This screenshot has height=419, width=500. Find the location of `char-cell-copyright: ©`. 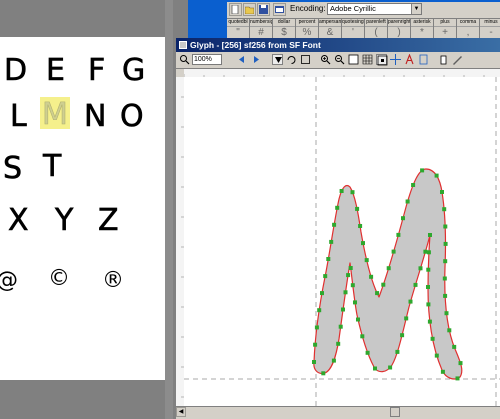

char-cell-copyright: © is located at coordinates (59, 278).